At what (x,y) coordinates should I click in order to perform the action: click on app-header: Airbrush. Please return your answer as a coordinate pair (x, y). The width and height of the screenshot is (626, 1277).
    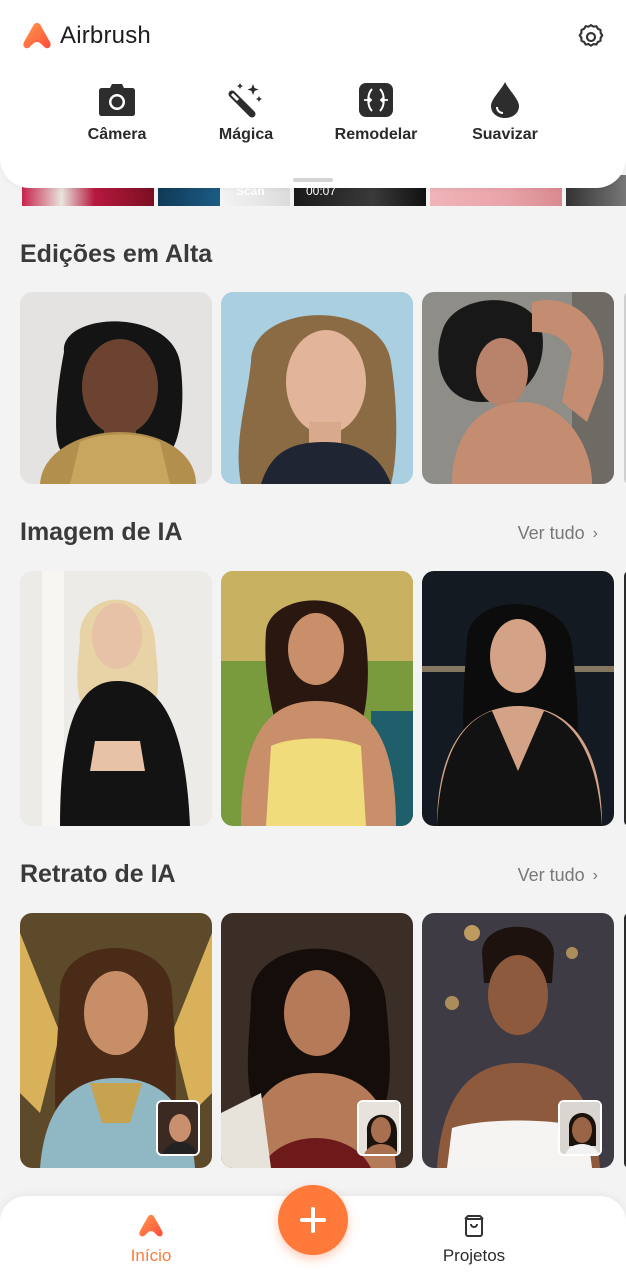
    Looking at the image, I should click on (86, 36).